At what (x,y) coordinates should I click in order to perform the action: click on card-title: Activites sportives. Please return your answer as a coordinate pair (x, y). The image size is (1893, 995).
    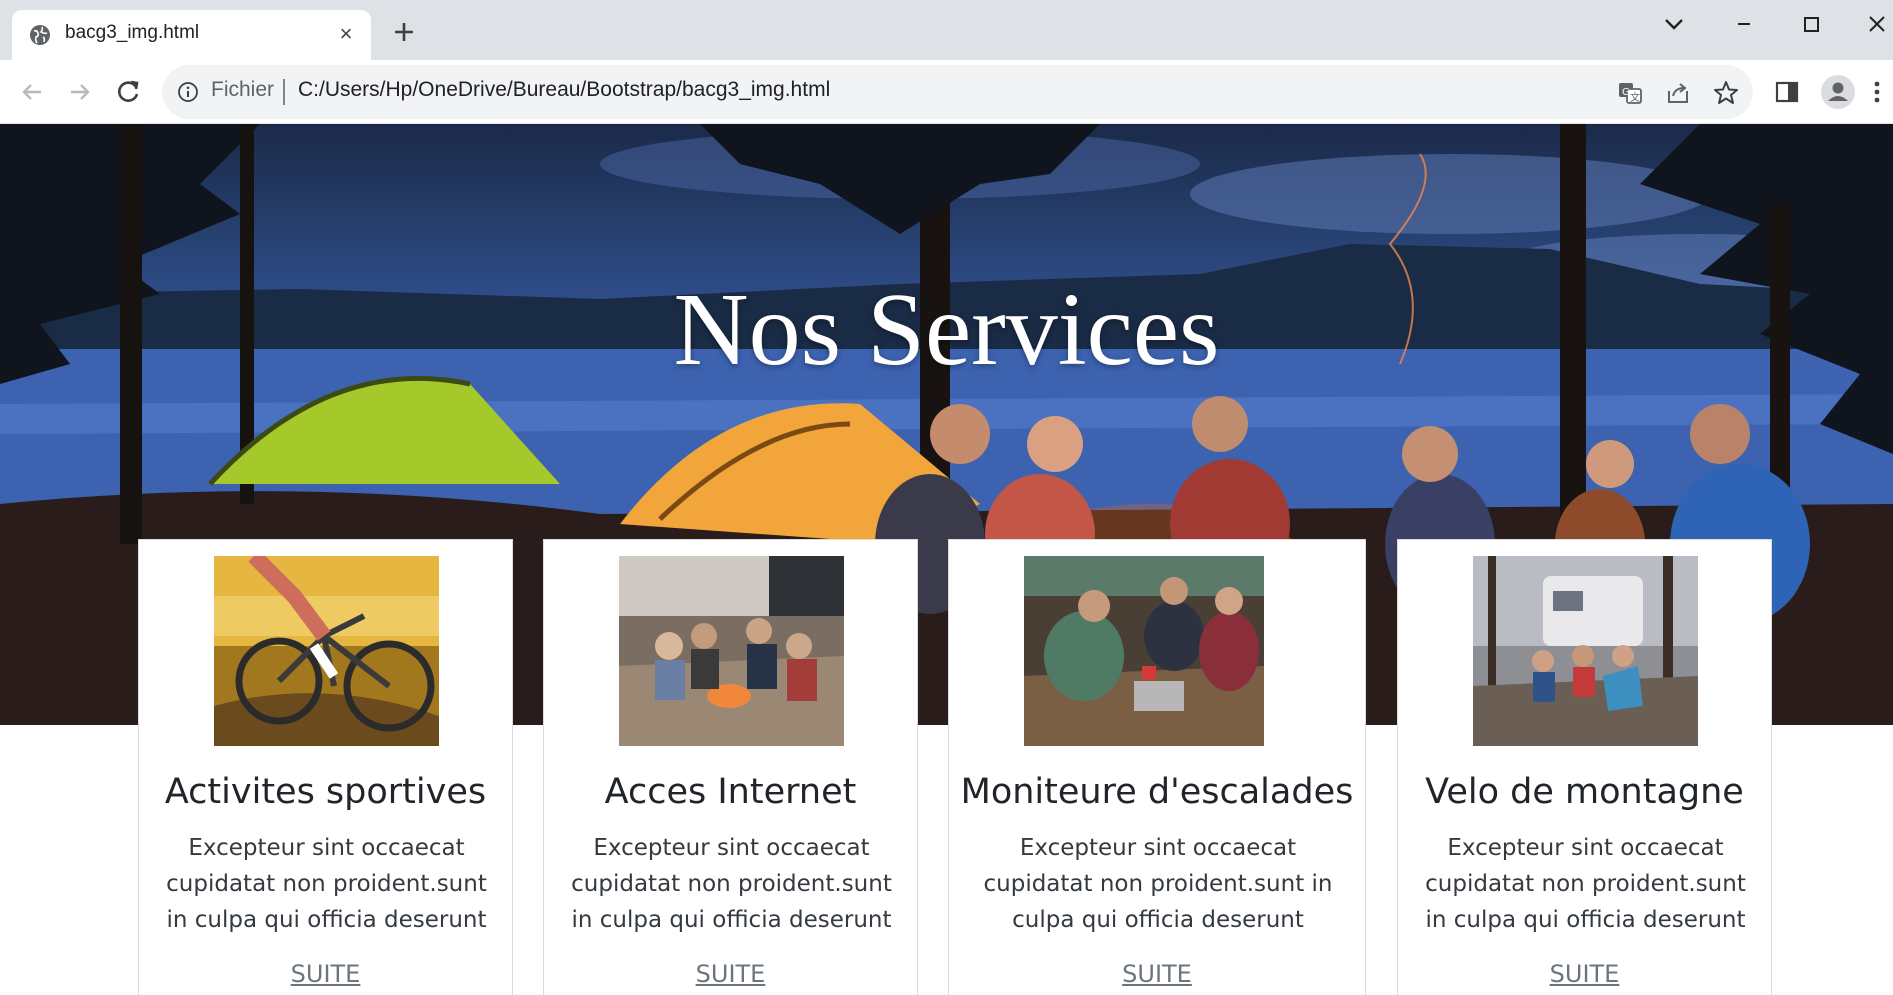
    Looking at the image, I should click on (325, 792).